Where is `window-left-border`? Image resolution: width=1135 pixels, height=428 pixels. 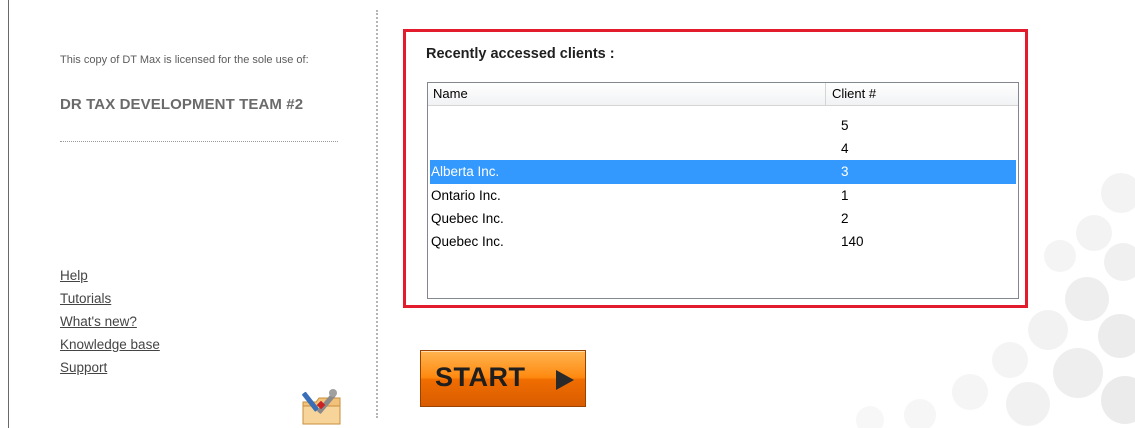
window-left-border is located at coordinates (8, 214).